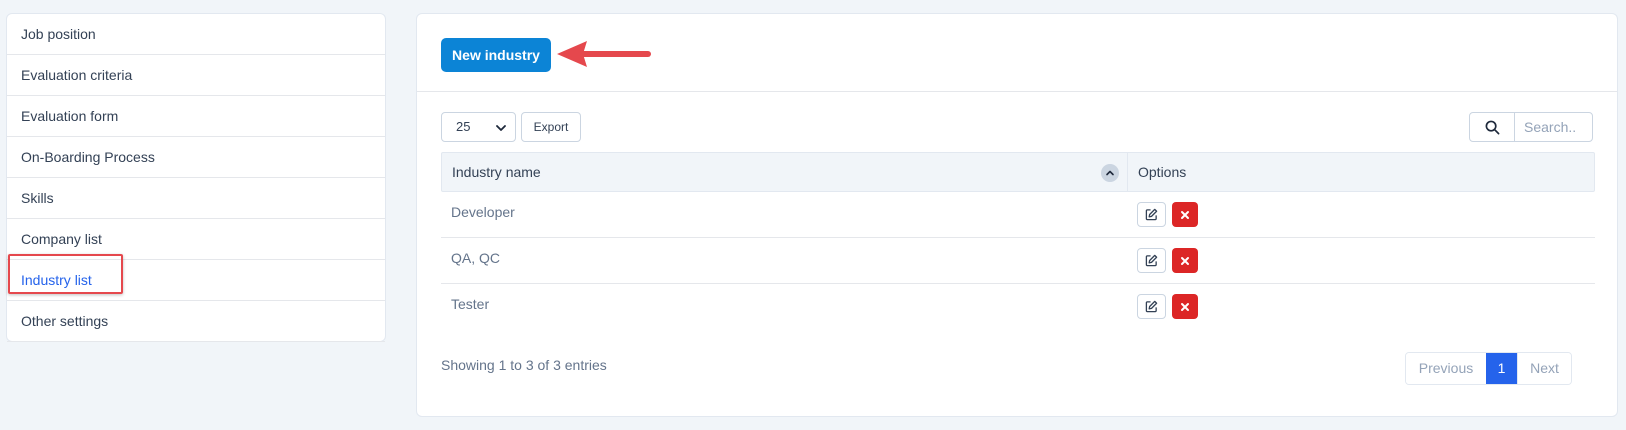 The image size is (1626, 430). What do you see at coordinates (1162, 172) in the screenshot?
I see `column-header-options: Options` at bounding box center [1162, 172].